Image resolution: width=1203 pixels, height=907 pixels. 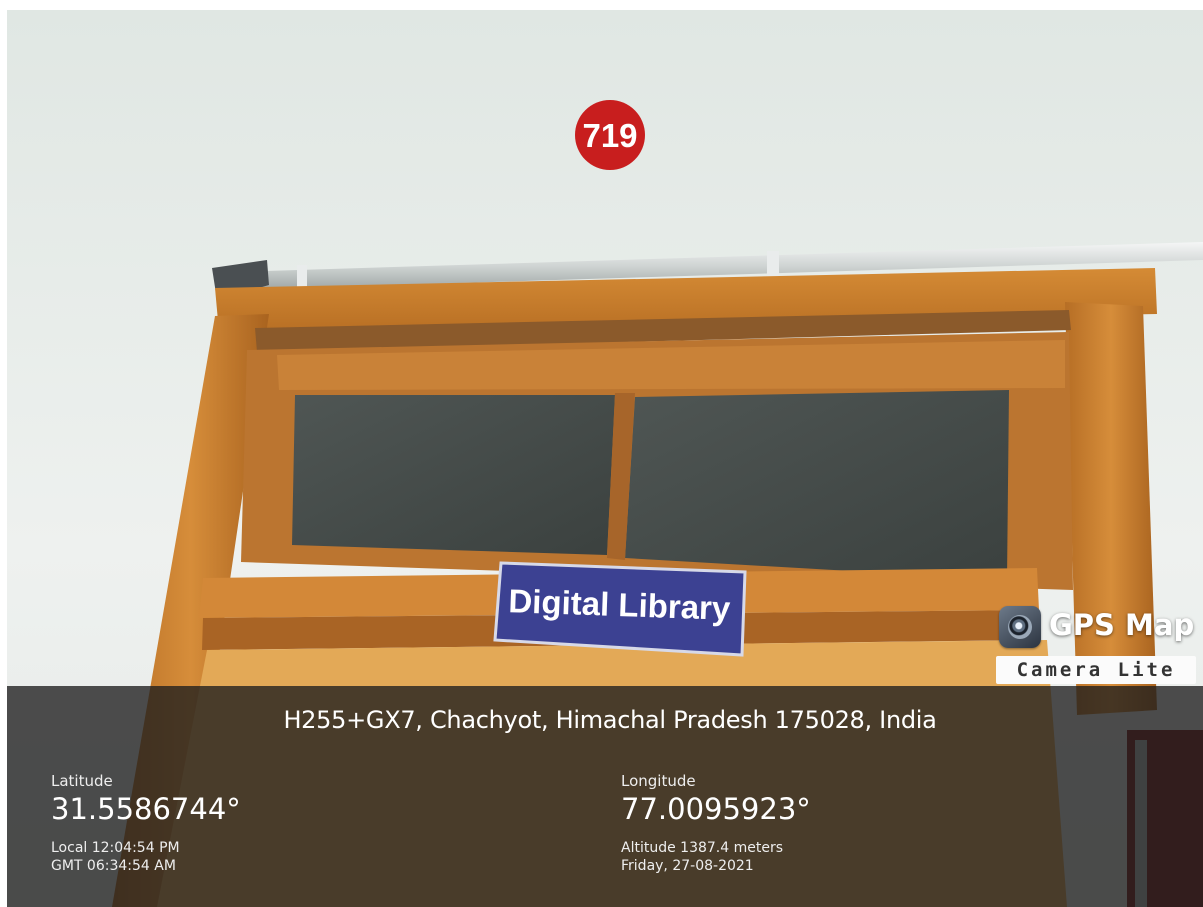 What do you see at coordinates (658, 781) in the screenshot?
I see `longitude-label: Longitude` at bounding box center [658, 781].